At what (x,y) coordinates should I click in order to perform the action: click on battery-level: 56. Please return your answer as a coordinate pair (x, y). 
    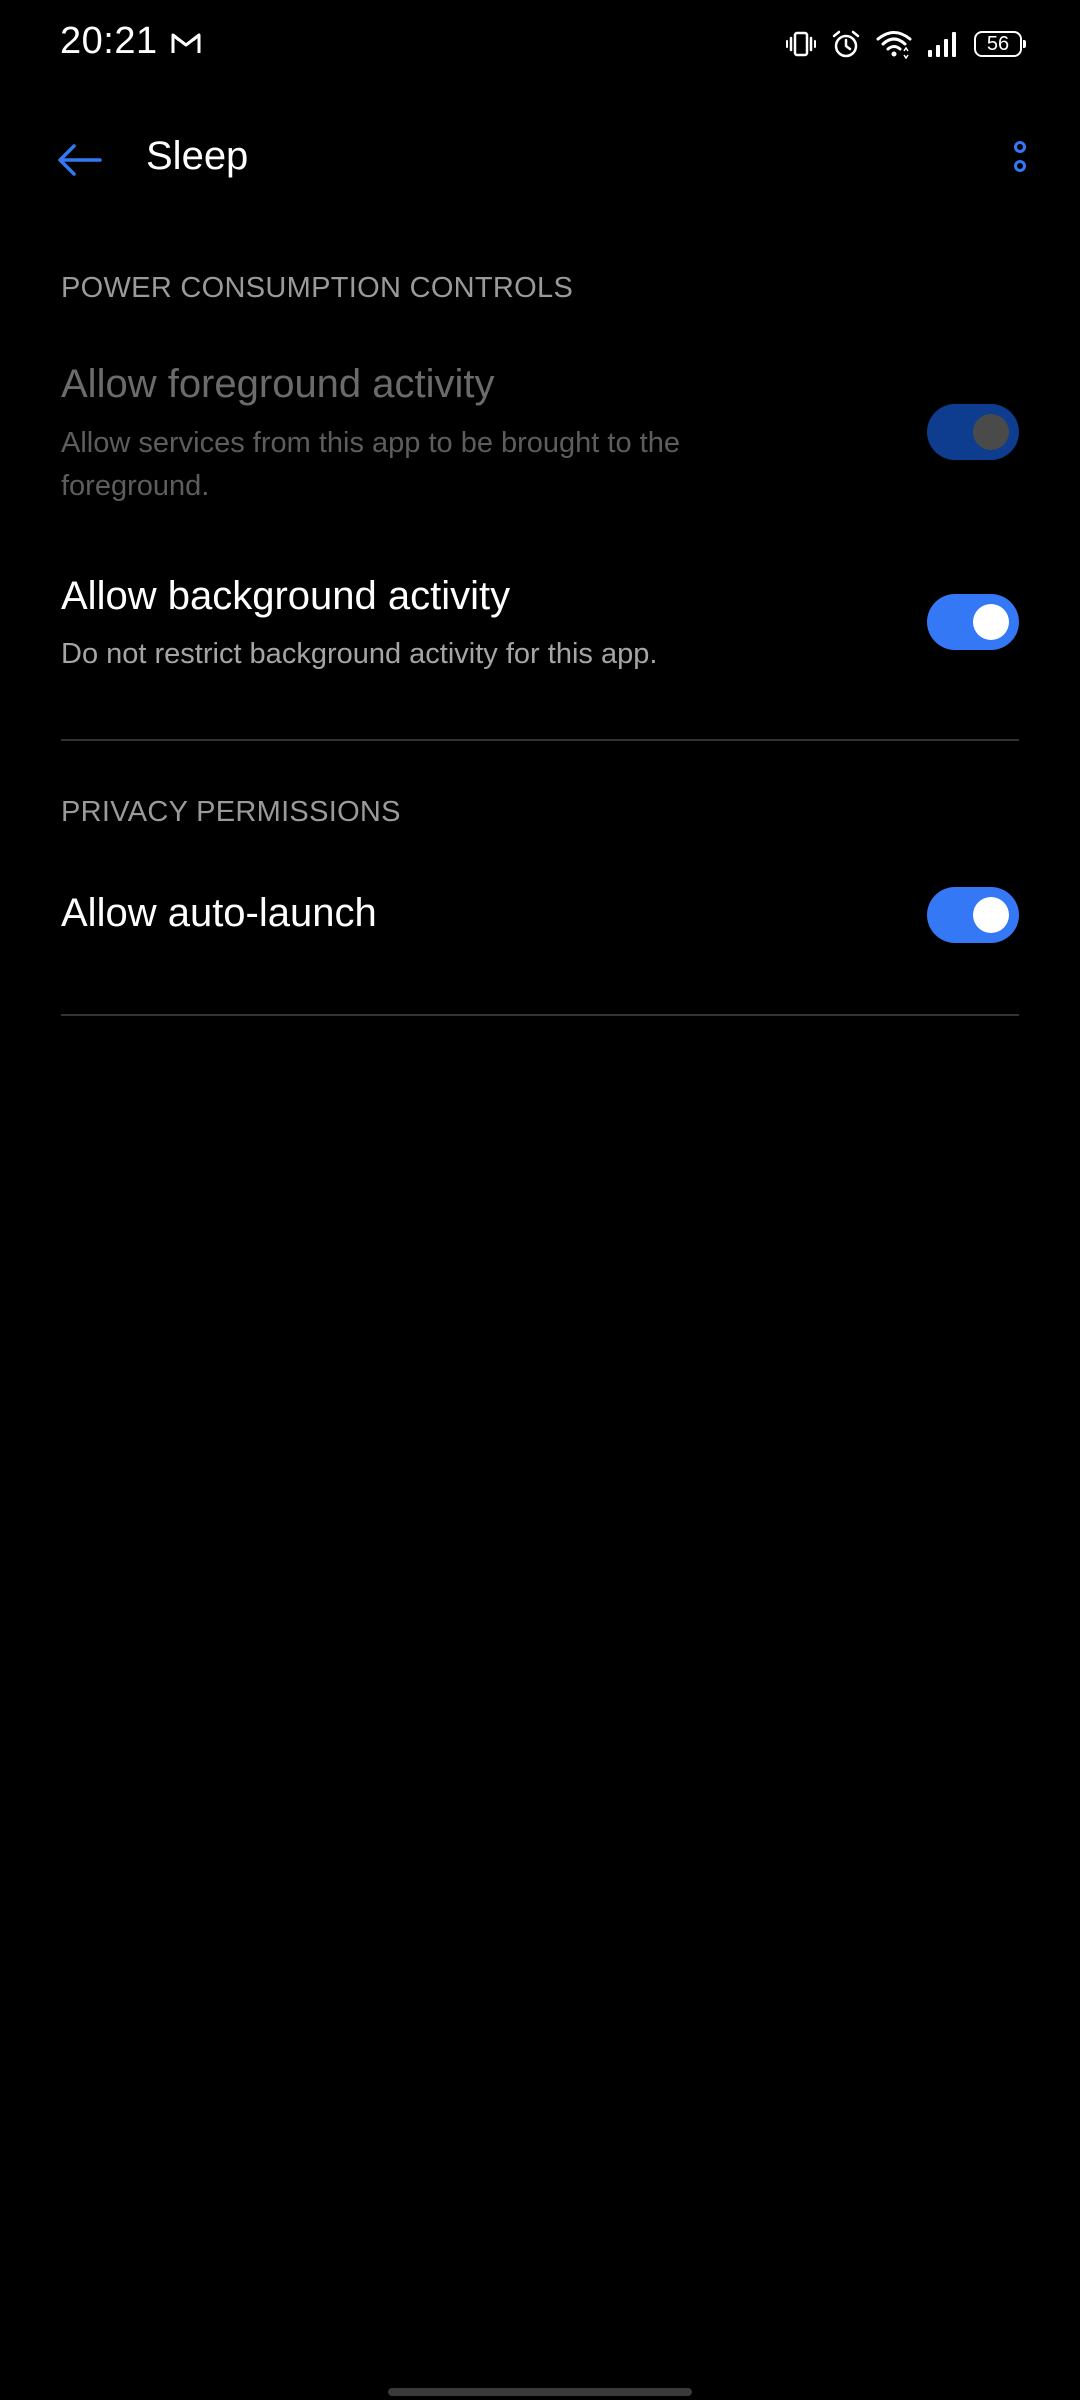
    Looking at the image, I should click on (998, 44).